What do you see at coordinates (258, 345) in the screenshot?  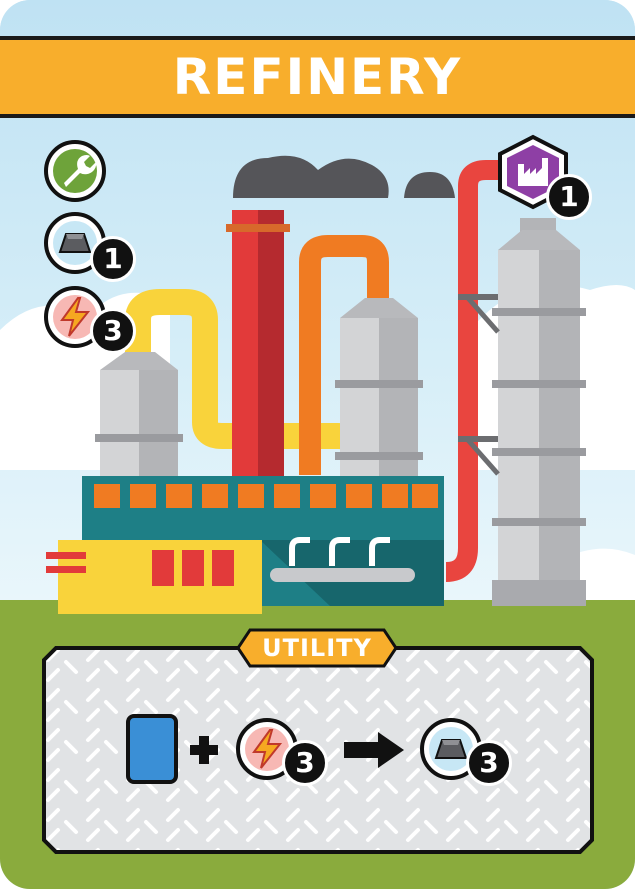 I see `red-chimney` at bounding box center [258, 345].